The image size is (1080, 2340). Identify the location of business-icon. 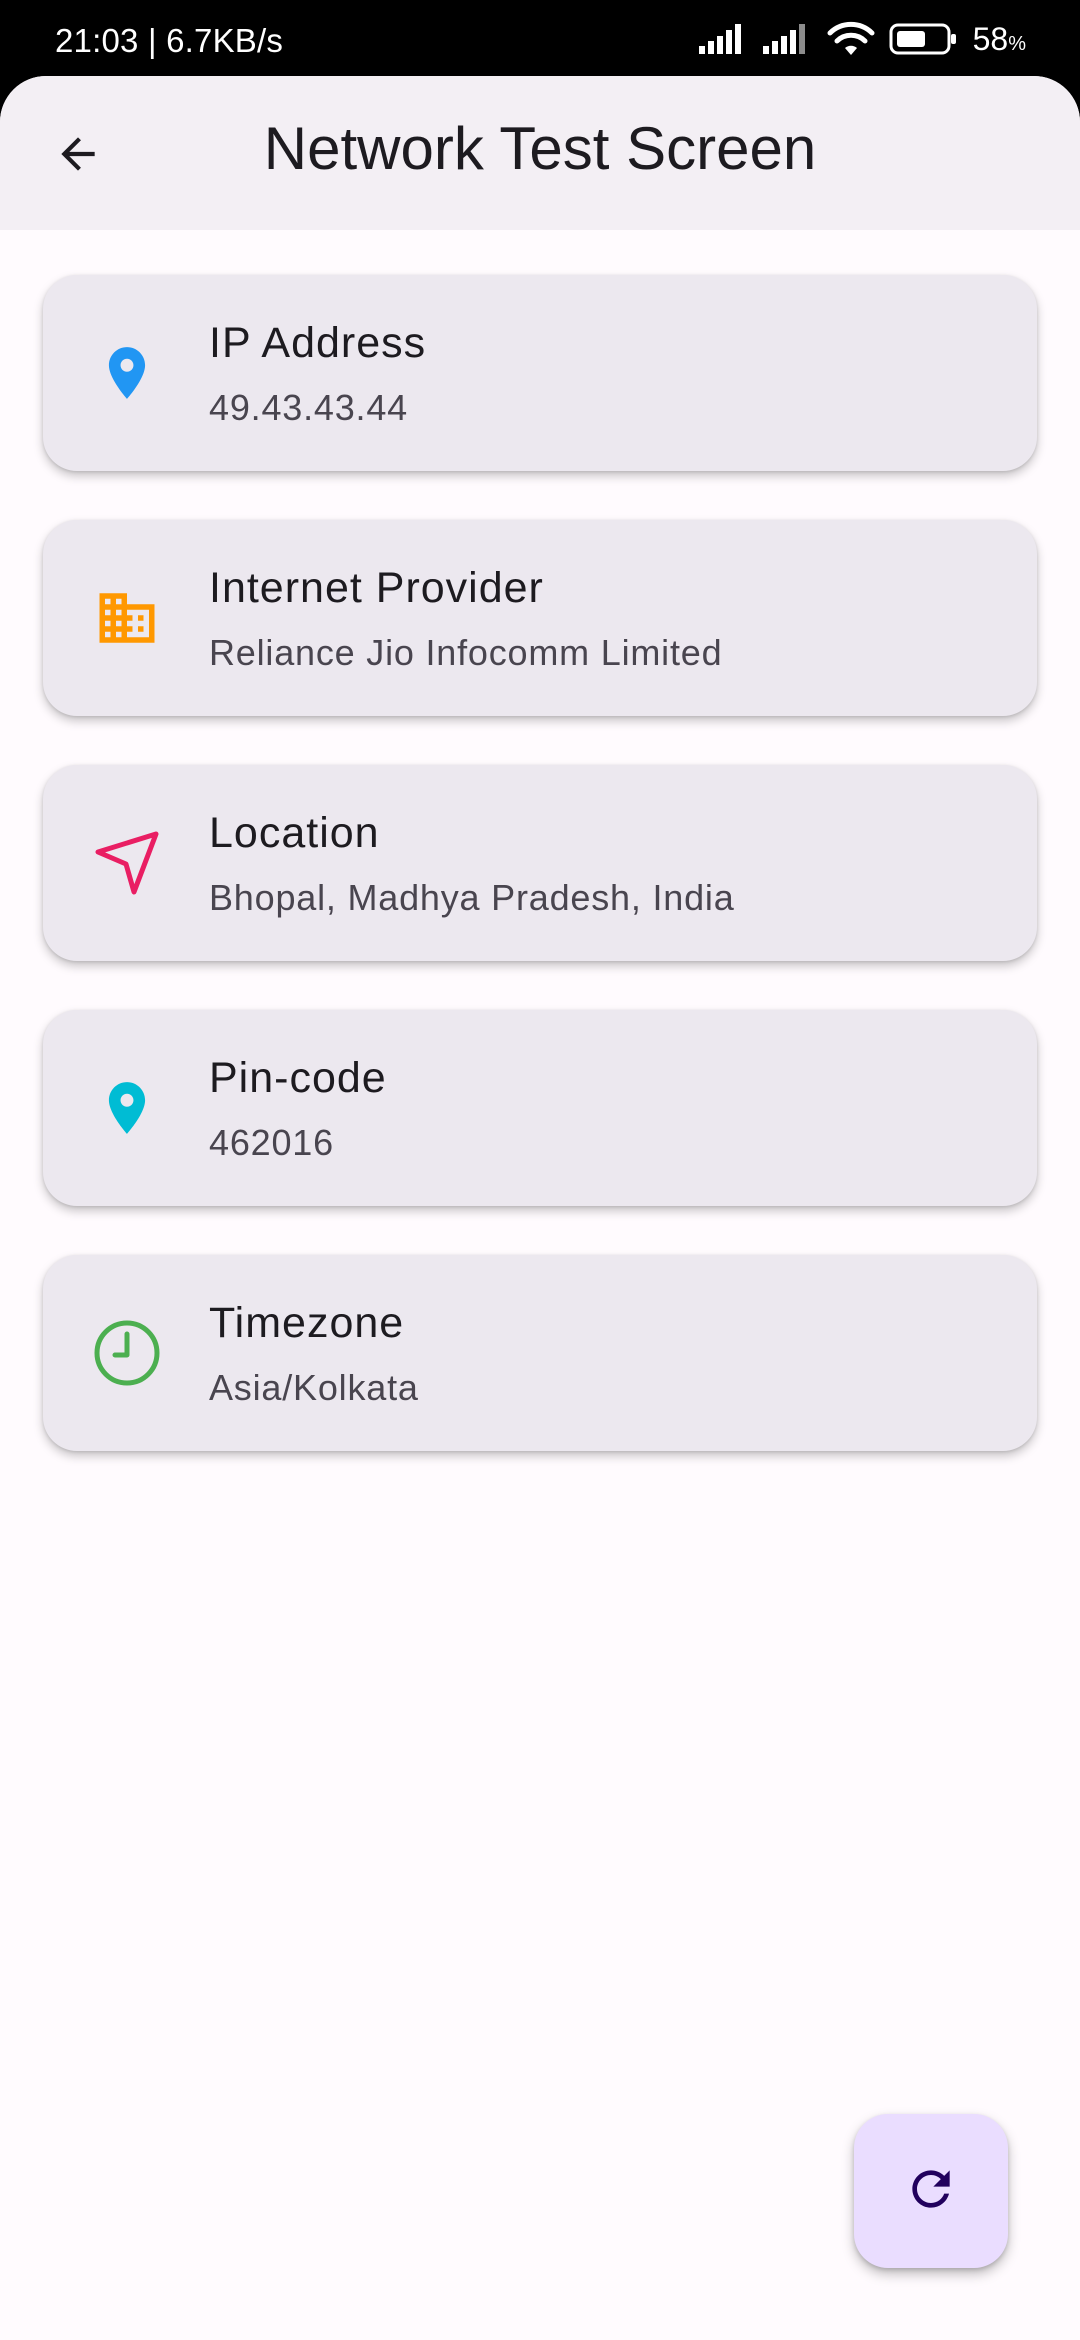
(127, 618).